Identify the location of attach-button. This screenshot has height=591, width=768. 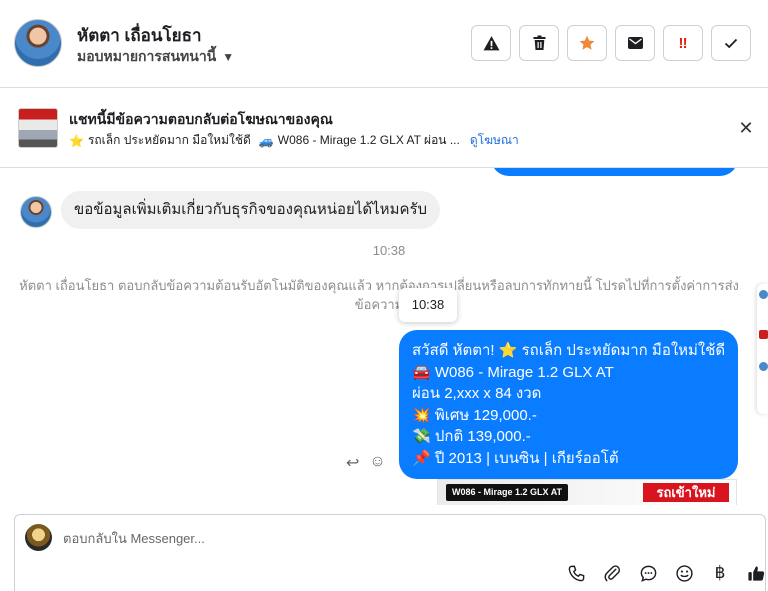
(612, 573).